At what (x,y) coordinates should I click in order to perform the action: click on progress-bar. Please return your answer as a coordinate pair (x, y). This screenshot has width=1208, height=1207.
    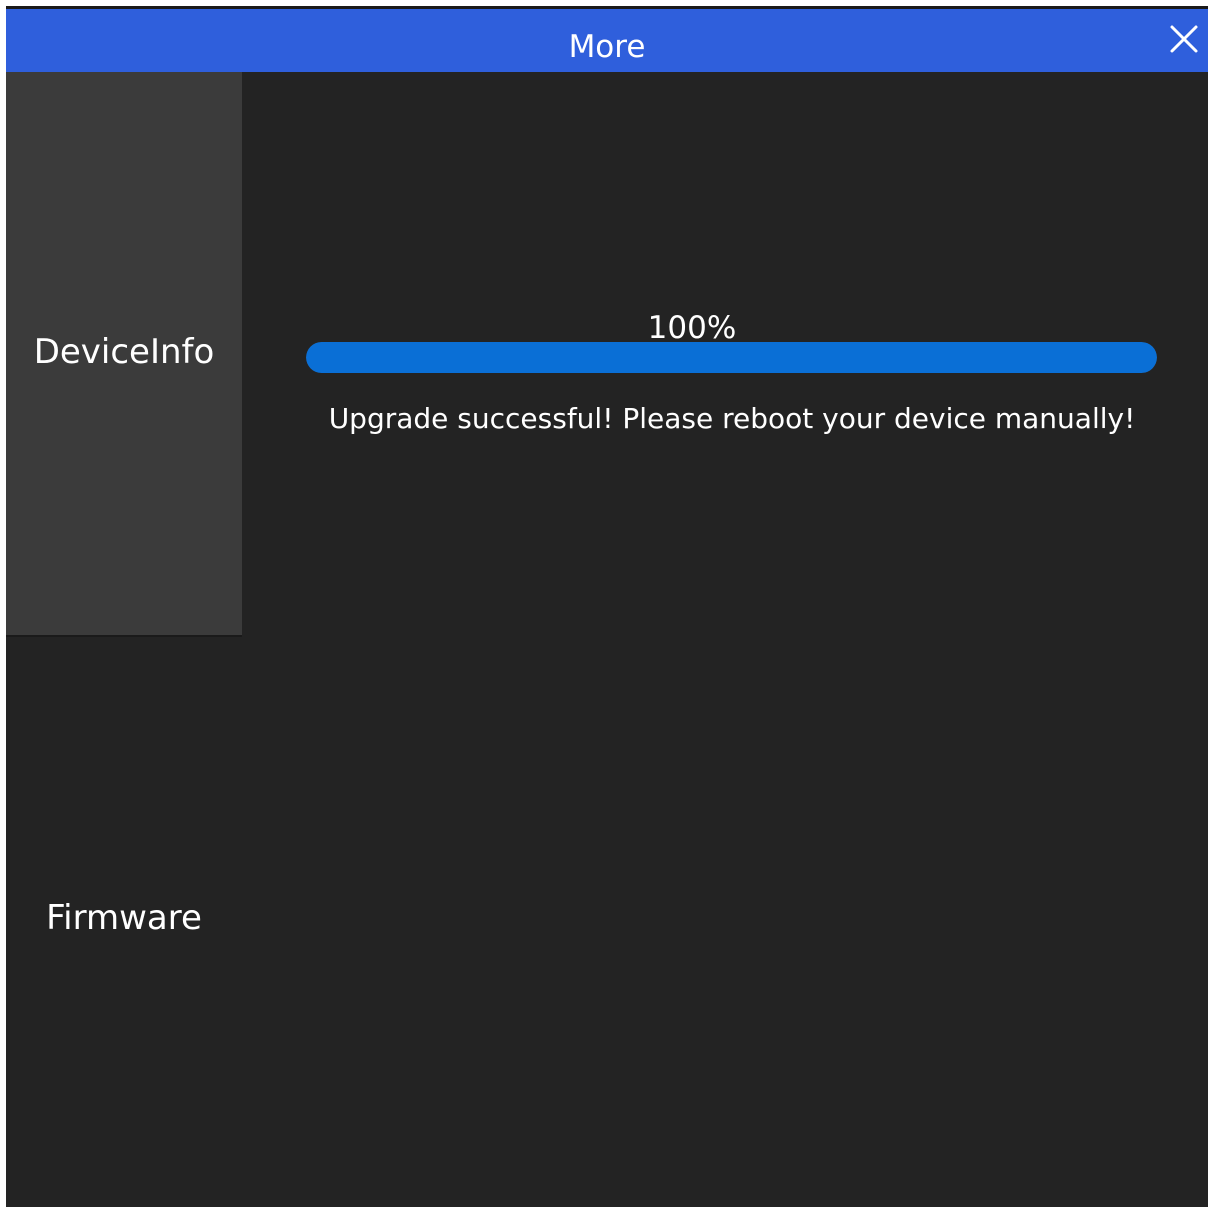
    Looking at the image, I should click on (731, 357).